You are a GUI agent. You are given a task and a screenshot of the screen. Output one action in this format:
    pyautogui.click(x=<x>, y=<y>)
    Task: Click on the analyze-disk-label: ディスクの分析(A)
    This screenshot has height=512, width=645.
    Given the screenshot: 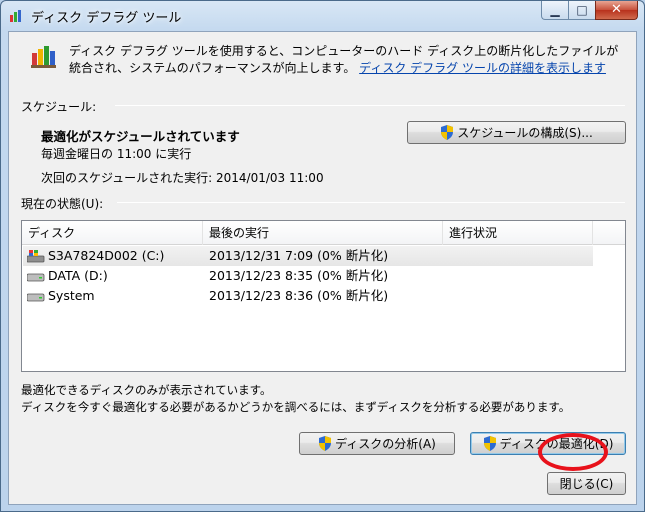 What is the action you would take?
    pyautogui.click(x=385, y=444)
    